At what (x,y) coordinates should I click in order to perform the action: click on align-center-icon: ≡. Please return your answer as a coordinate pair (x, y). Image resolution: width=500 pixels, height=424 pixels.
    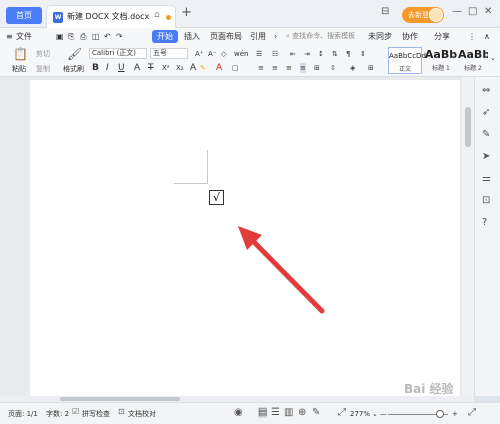
    Looking at the image, I should click on (275, 68).